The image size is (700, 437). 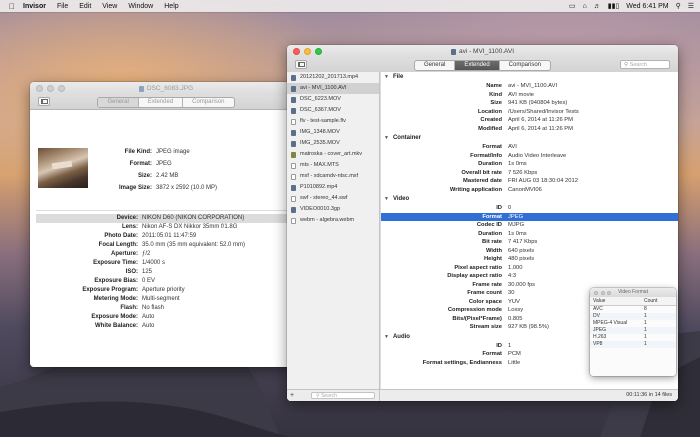 What do you see at coordinates (333, 77) in the screenshot?
I see `file-list-item: 20121202_201713.mp4` at bounding box center [333, 77].